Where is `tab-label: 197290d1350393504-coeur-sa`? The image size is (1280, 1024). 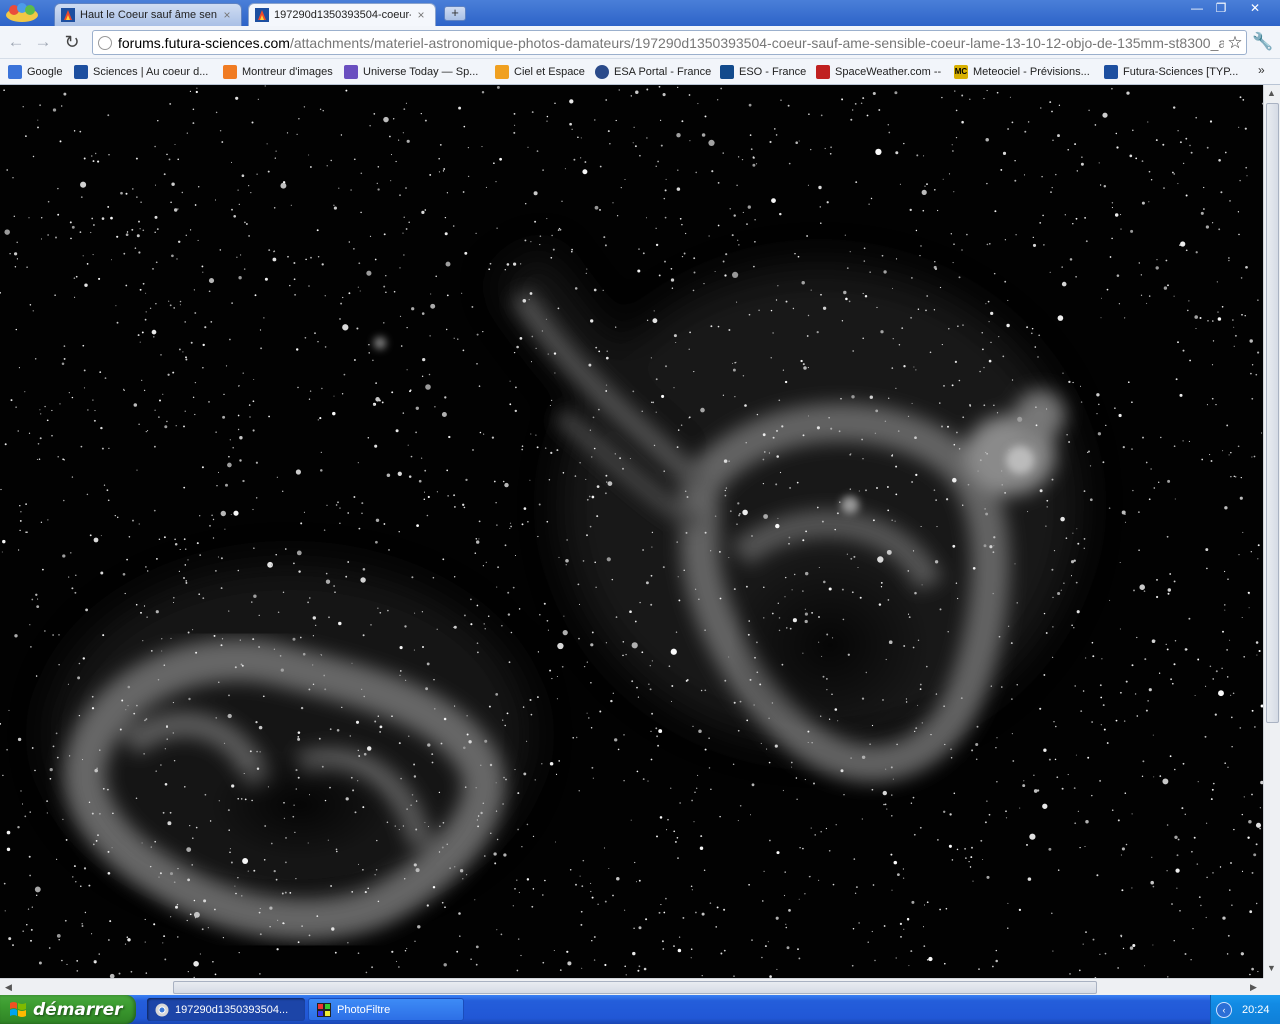
tab-label: 197290d1350393504-coeur-sa is located at coordinates (342, 15).